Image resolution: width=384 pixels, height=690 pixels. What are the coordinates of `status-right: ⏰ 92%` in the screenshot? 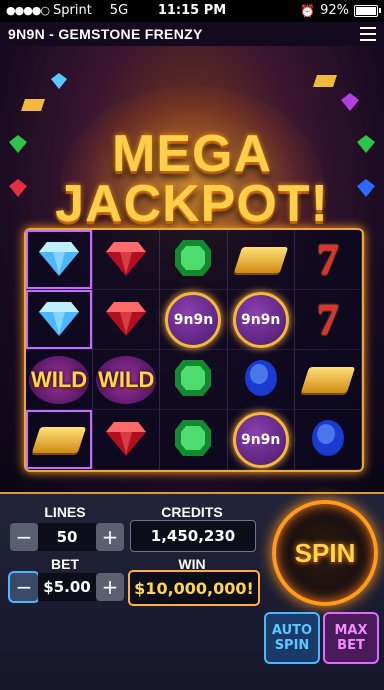 It's located at (340, 10).